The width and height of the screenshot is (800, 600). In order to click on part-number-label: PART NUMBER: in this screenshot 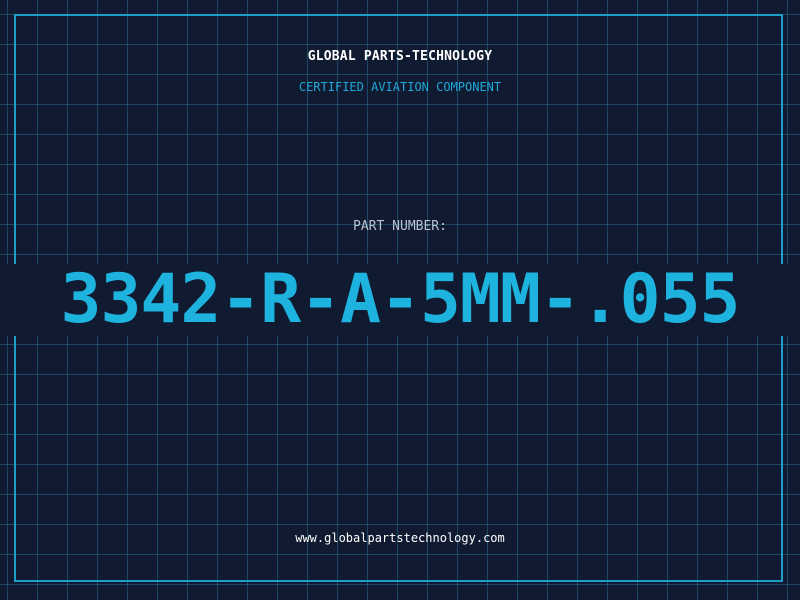, I will do `click(400, 226)`.